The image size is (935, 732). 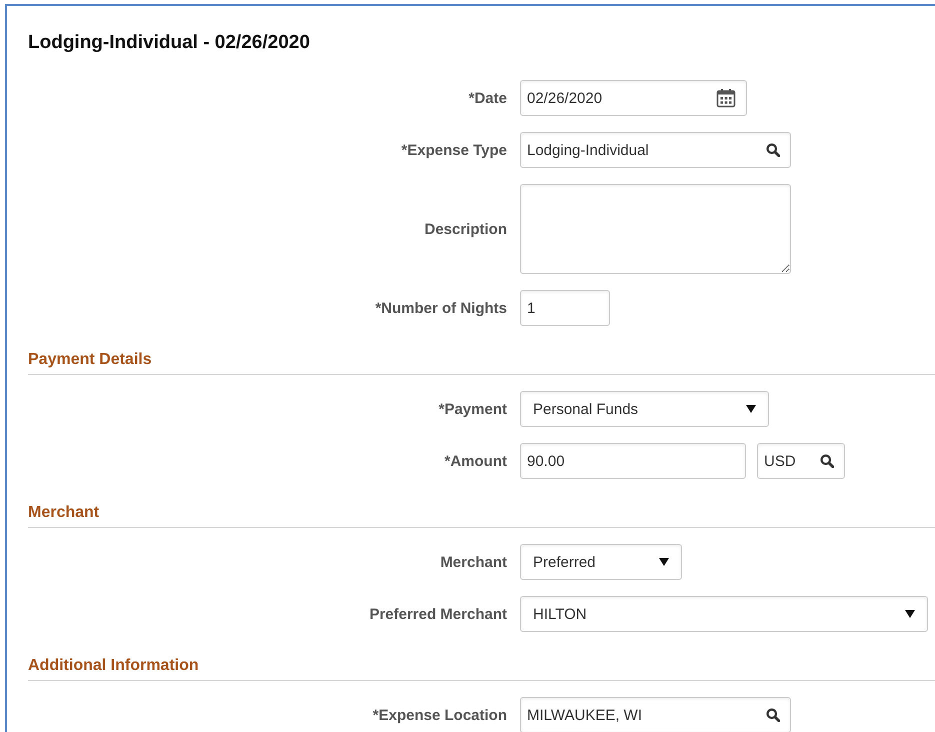 What do you see at coordinates (724, 614) in the screenshot?
I see `dropdown: HILTON` at bounding box center [724, 614].